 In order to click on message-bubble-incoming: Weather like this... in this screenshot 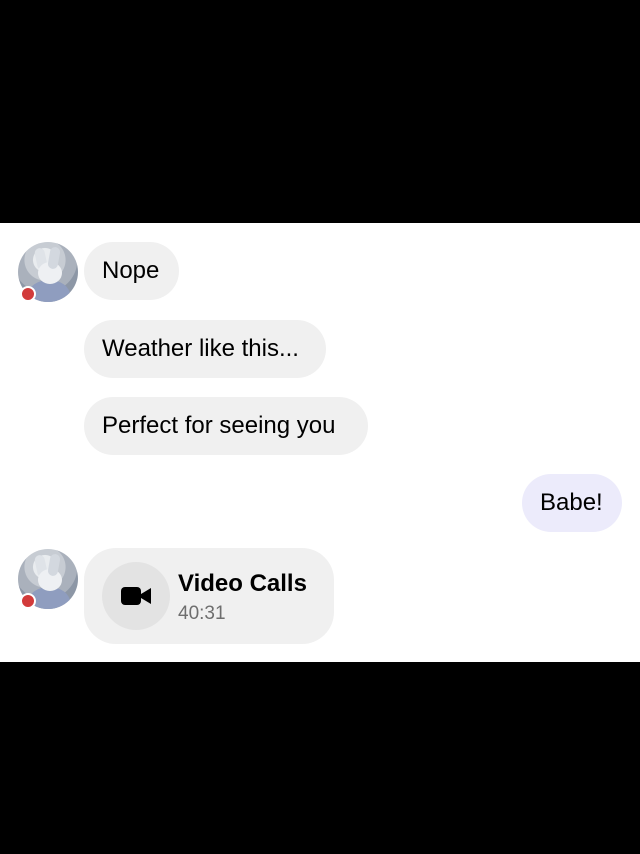, I will do `click(205, 349)`.